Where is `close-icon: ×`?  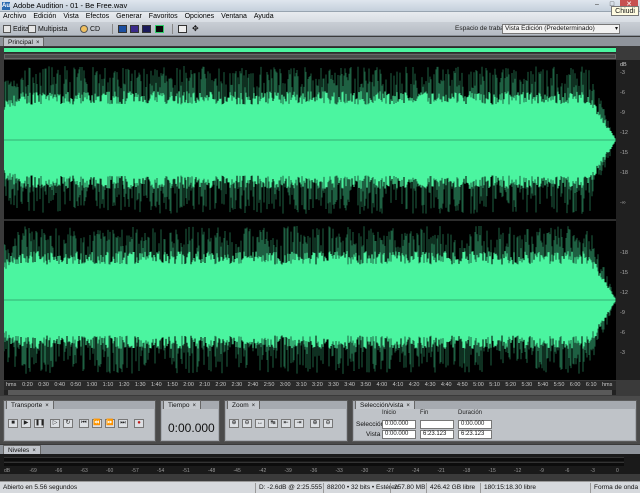 close-icon: × is located at coordinates (38, 43).